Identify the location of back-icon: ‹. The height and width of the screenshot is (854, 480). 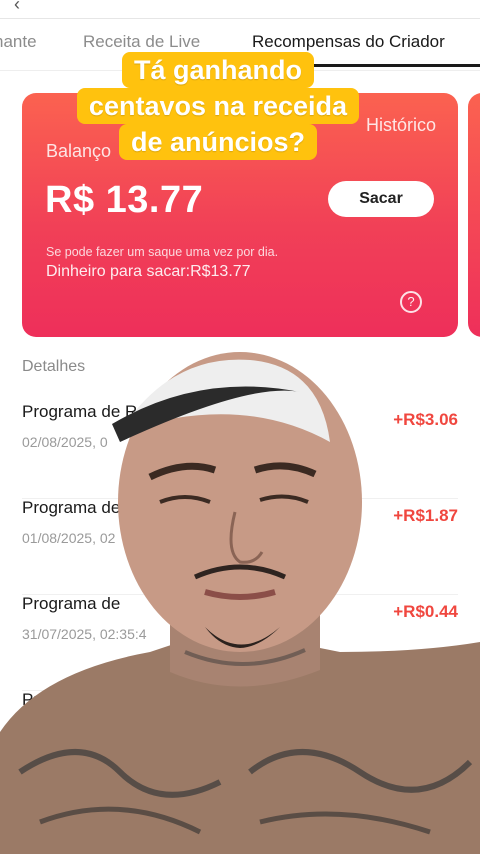
(17, 7).